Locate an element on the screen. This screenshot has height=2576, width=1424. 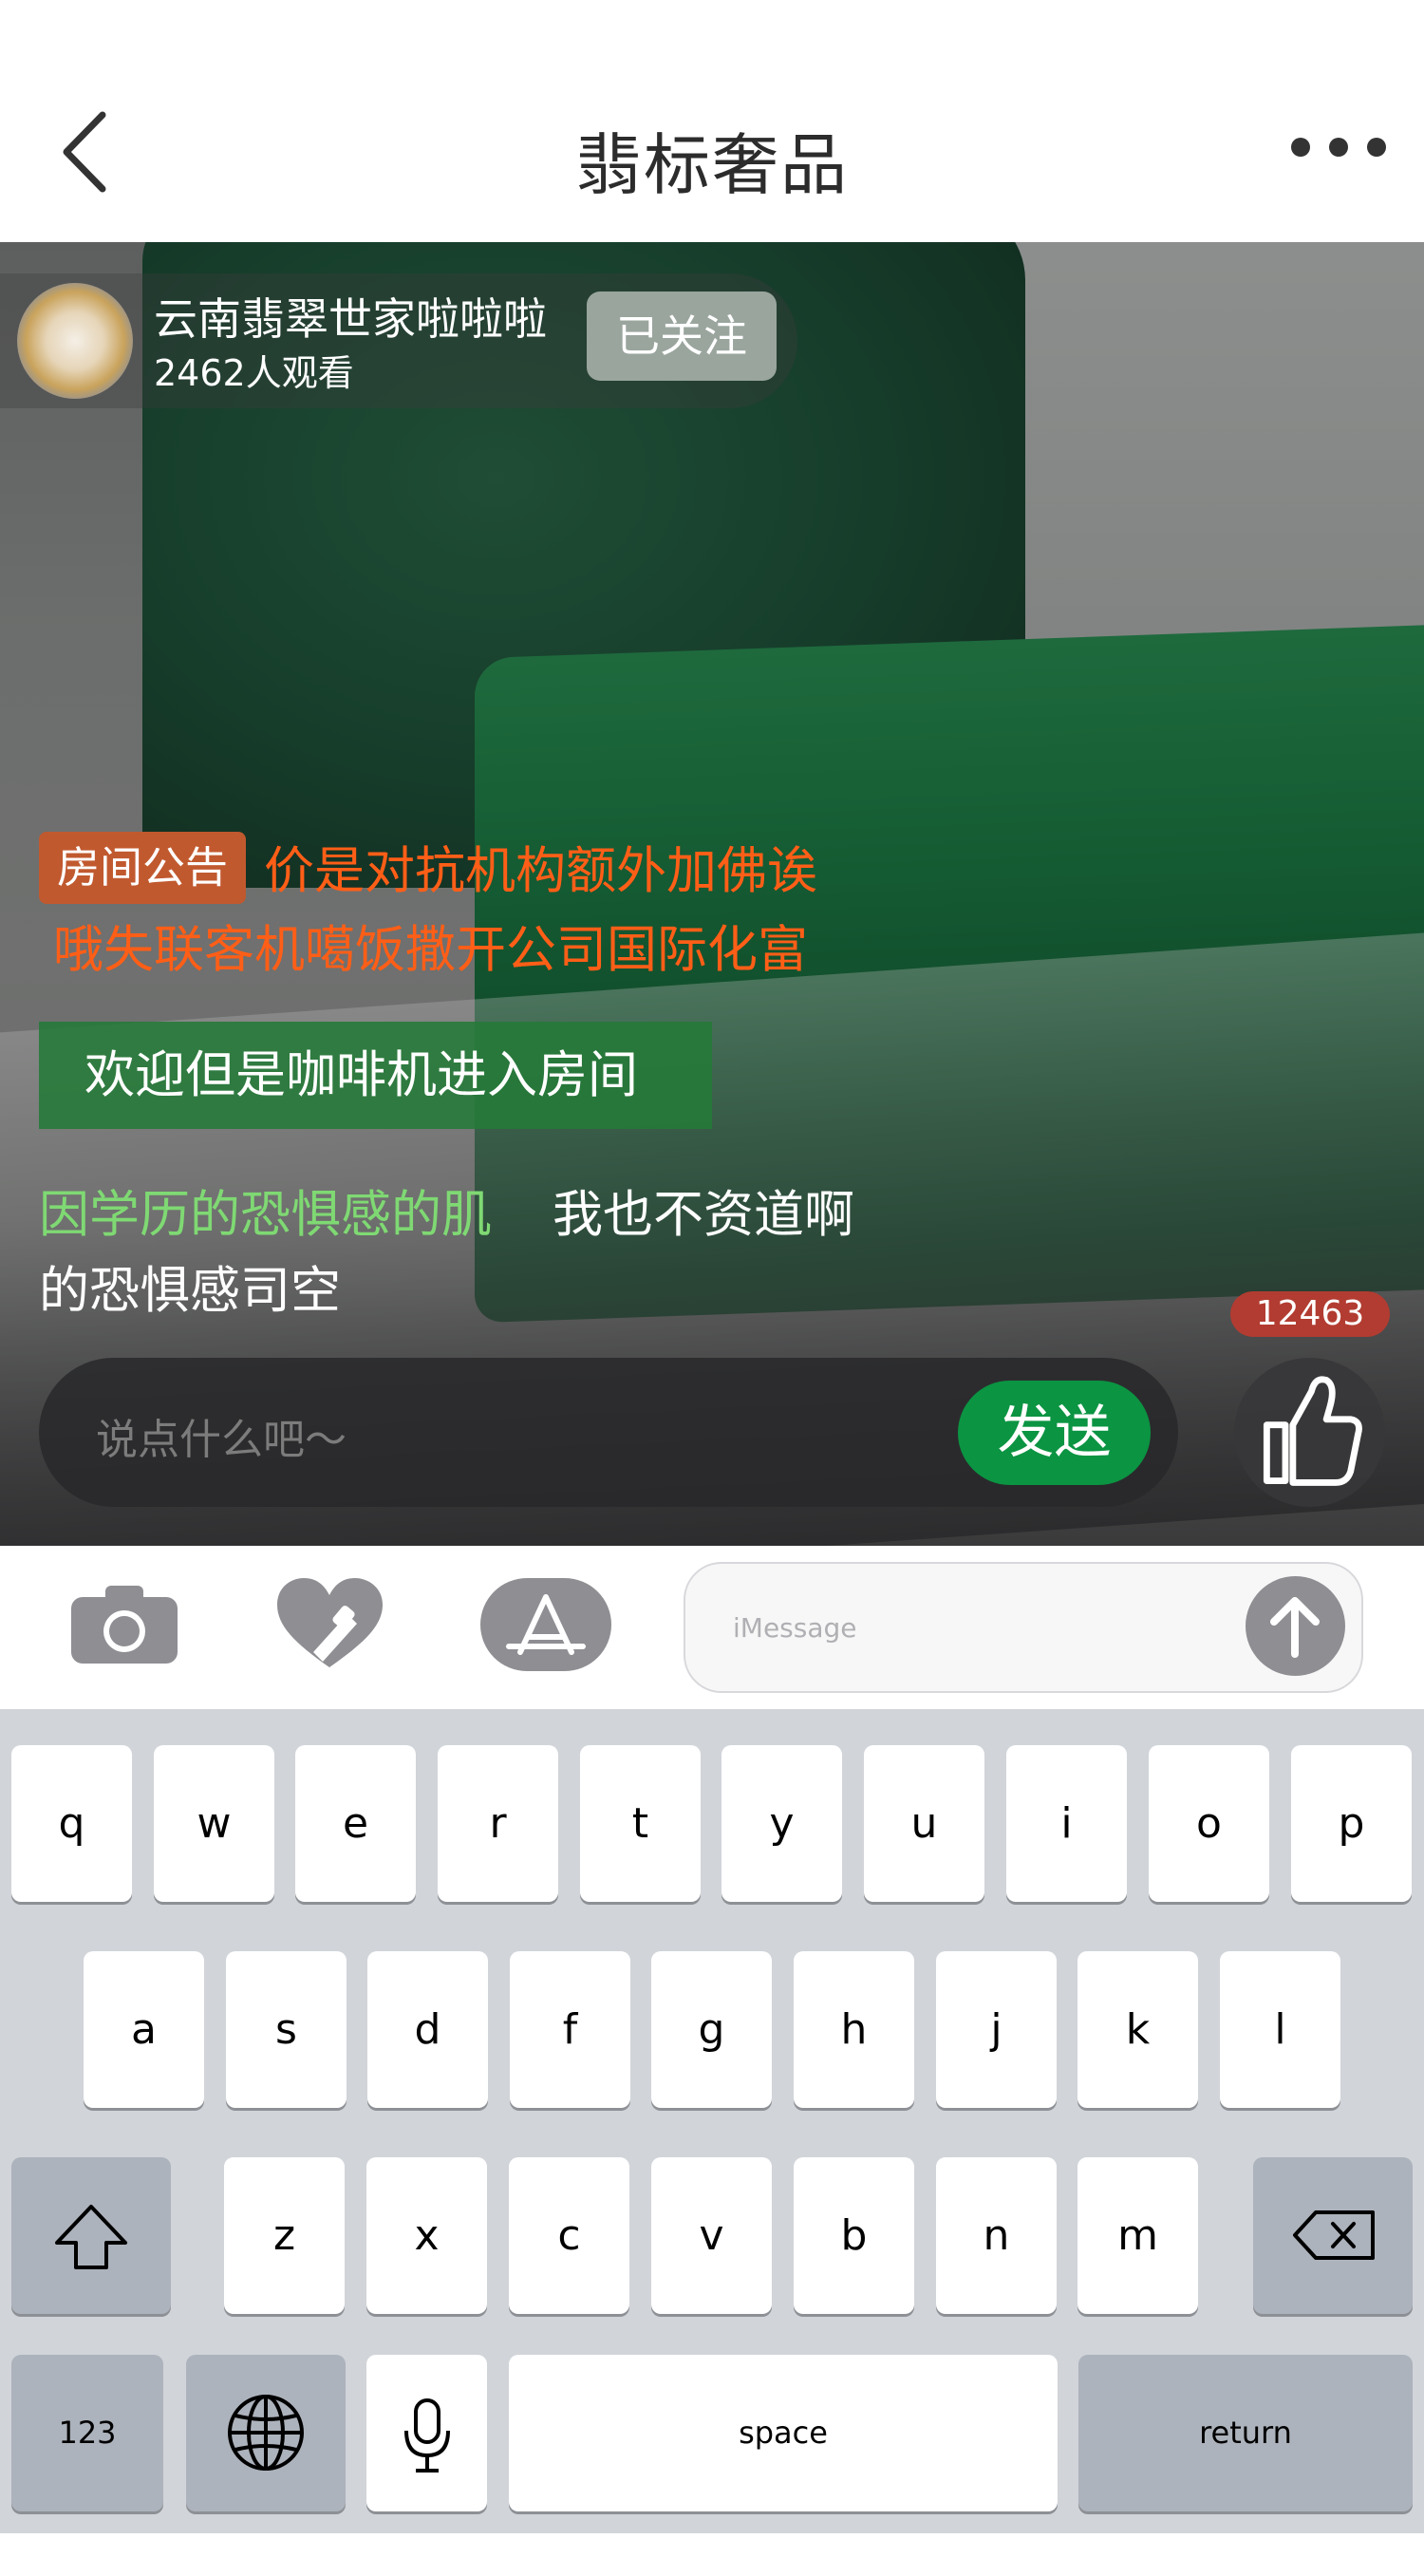
dictation-key is located at coordinates (426, 2433).